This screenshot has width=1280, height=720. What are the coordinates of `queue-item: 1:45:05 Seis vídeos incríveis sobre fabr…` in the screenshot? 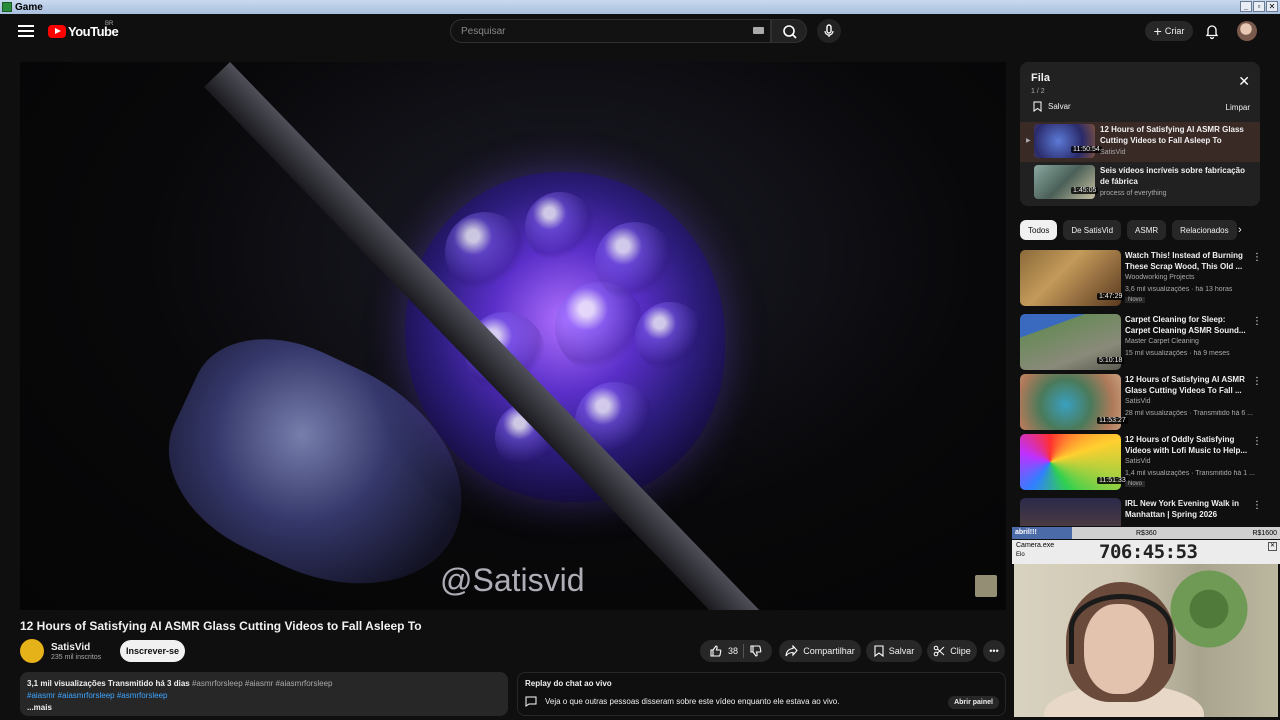 It's located at (1140, 183).